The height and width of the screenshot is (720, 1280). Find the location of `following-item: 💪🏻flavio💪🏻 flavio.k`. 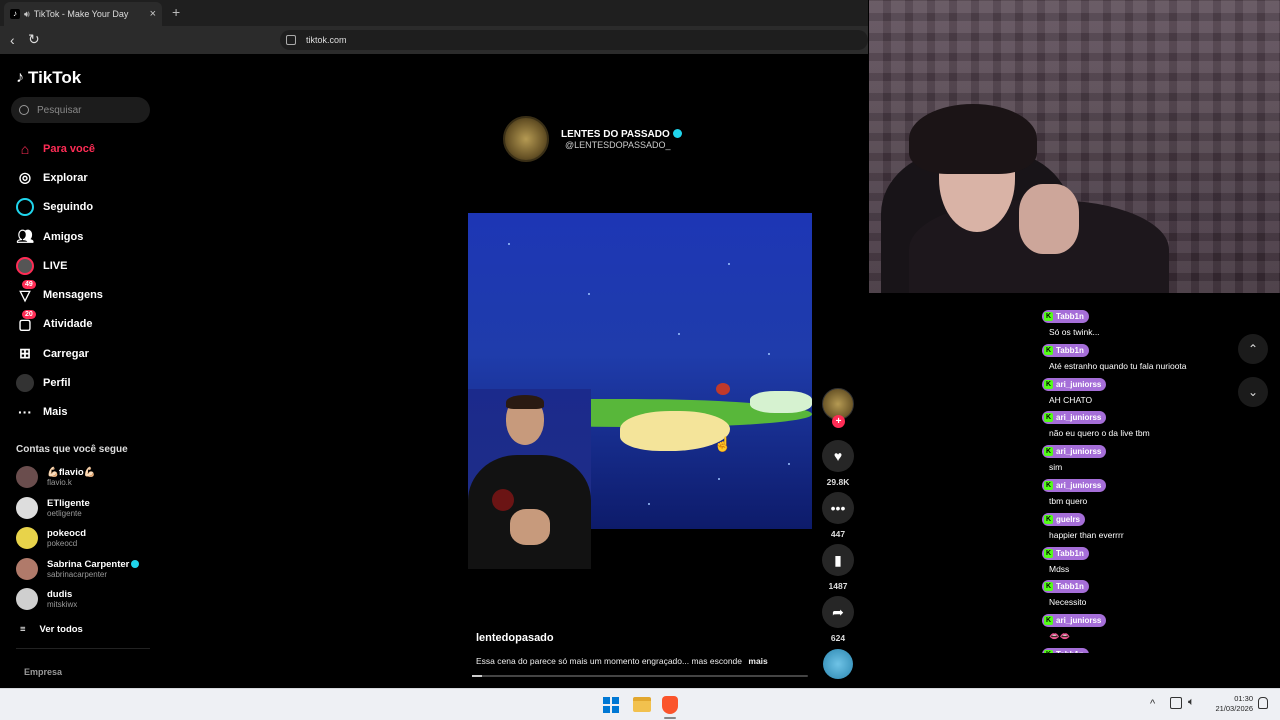

following-item: 💪🏻flavio💪🏻 flavio.k is located at coordinates (91, 477).